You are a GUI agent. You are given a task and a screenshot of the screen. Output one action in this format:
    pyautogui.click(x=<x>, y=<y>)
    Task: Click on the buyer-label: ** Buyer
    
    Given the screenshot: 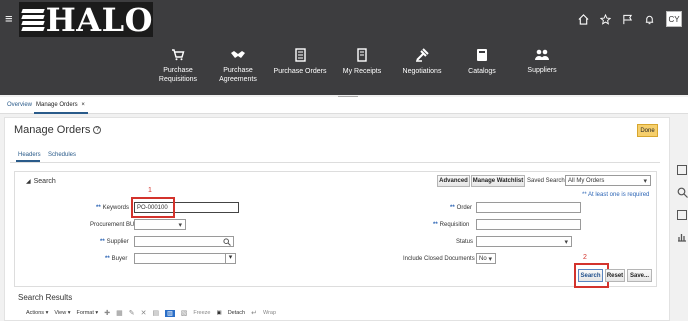 What is the action you would take?
    pyautogui.click(x=116, y=259)
    